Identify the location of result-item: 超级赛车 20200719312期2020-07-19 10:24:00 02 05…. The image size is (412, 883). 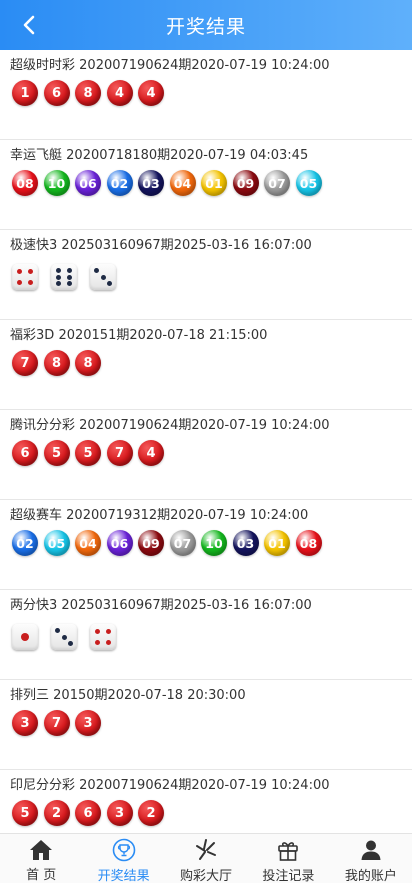
(206, 545).